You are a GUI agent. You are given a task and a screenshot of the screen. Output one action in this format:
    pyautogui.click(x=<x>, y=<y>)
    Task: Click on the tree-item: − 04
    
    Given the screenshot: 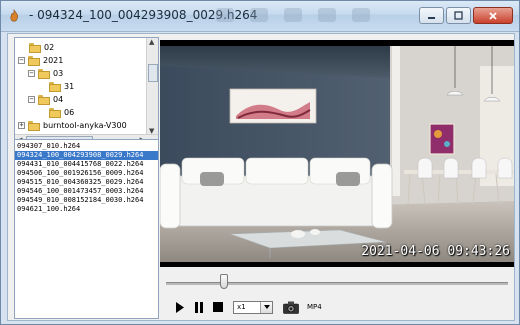 What is the action you would take?
    pyautogui.click(x=45, y=99)
    